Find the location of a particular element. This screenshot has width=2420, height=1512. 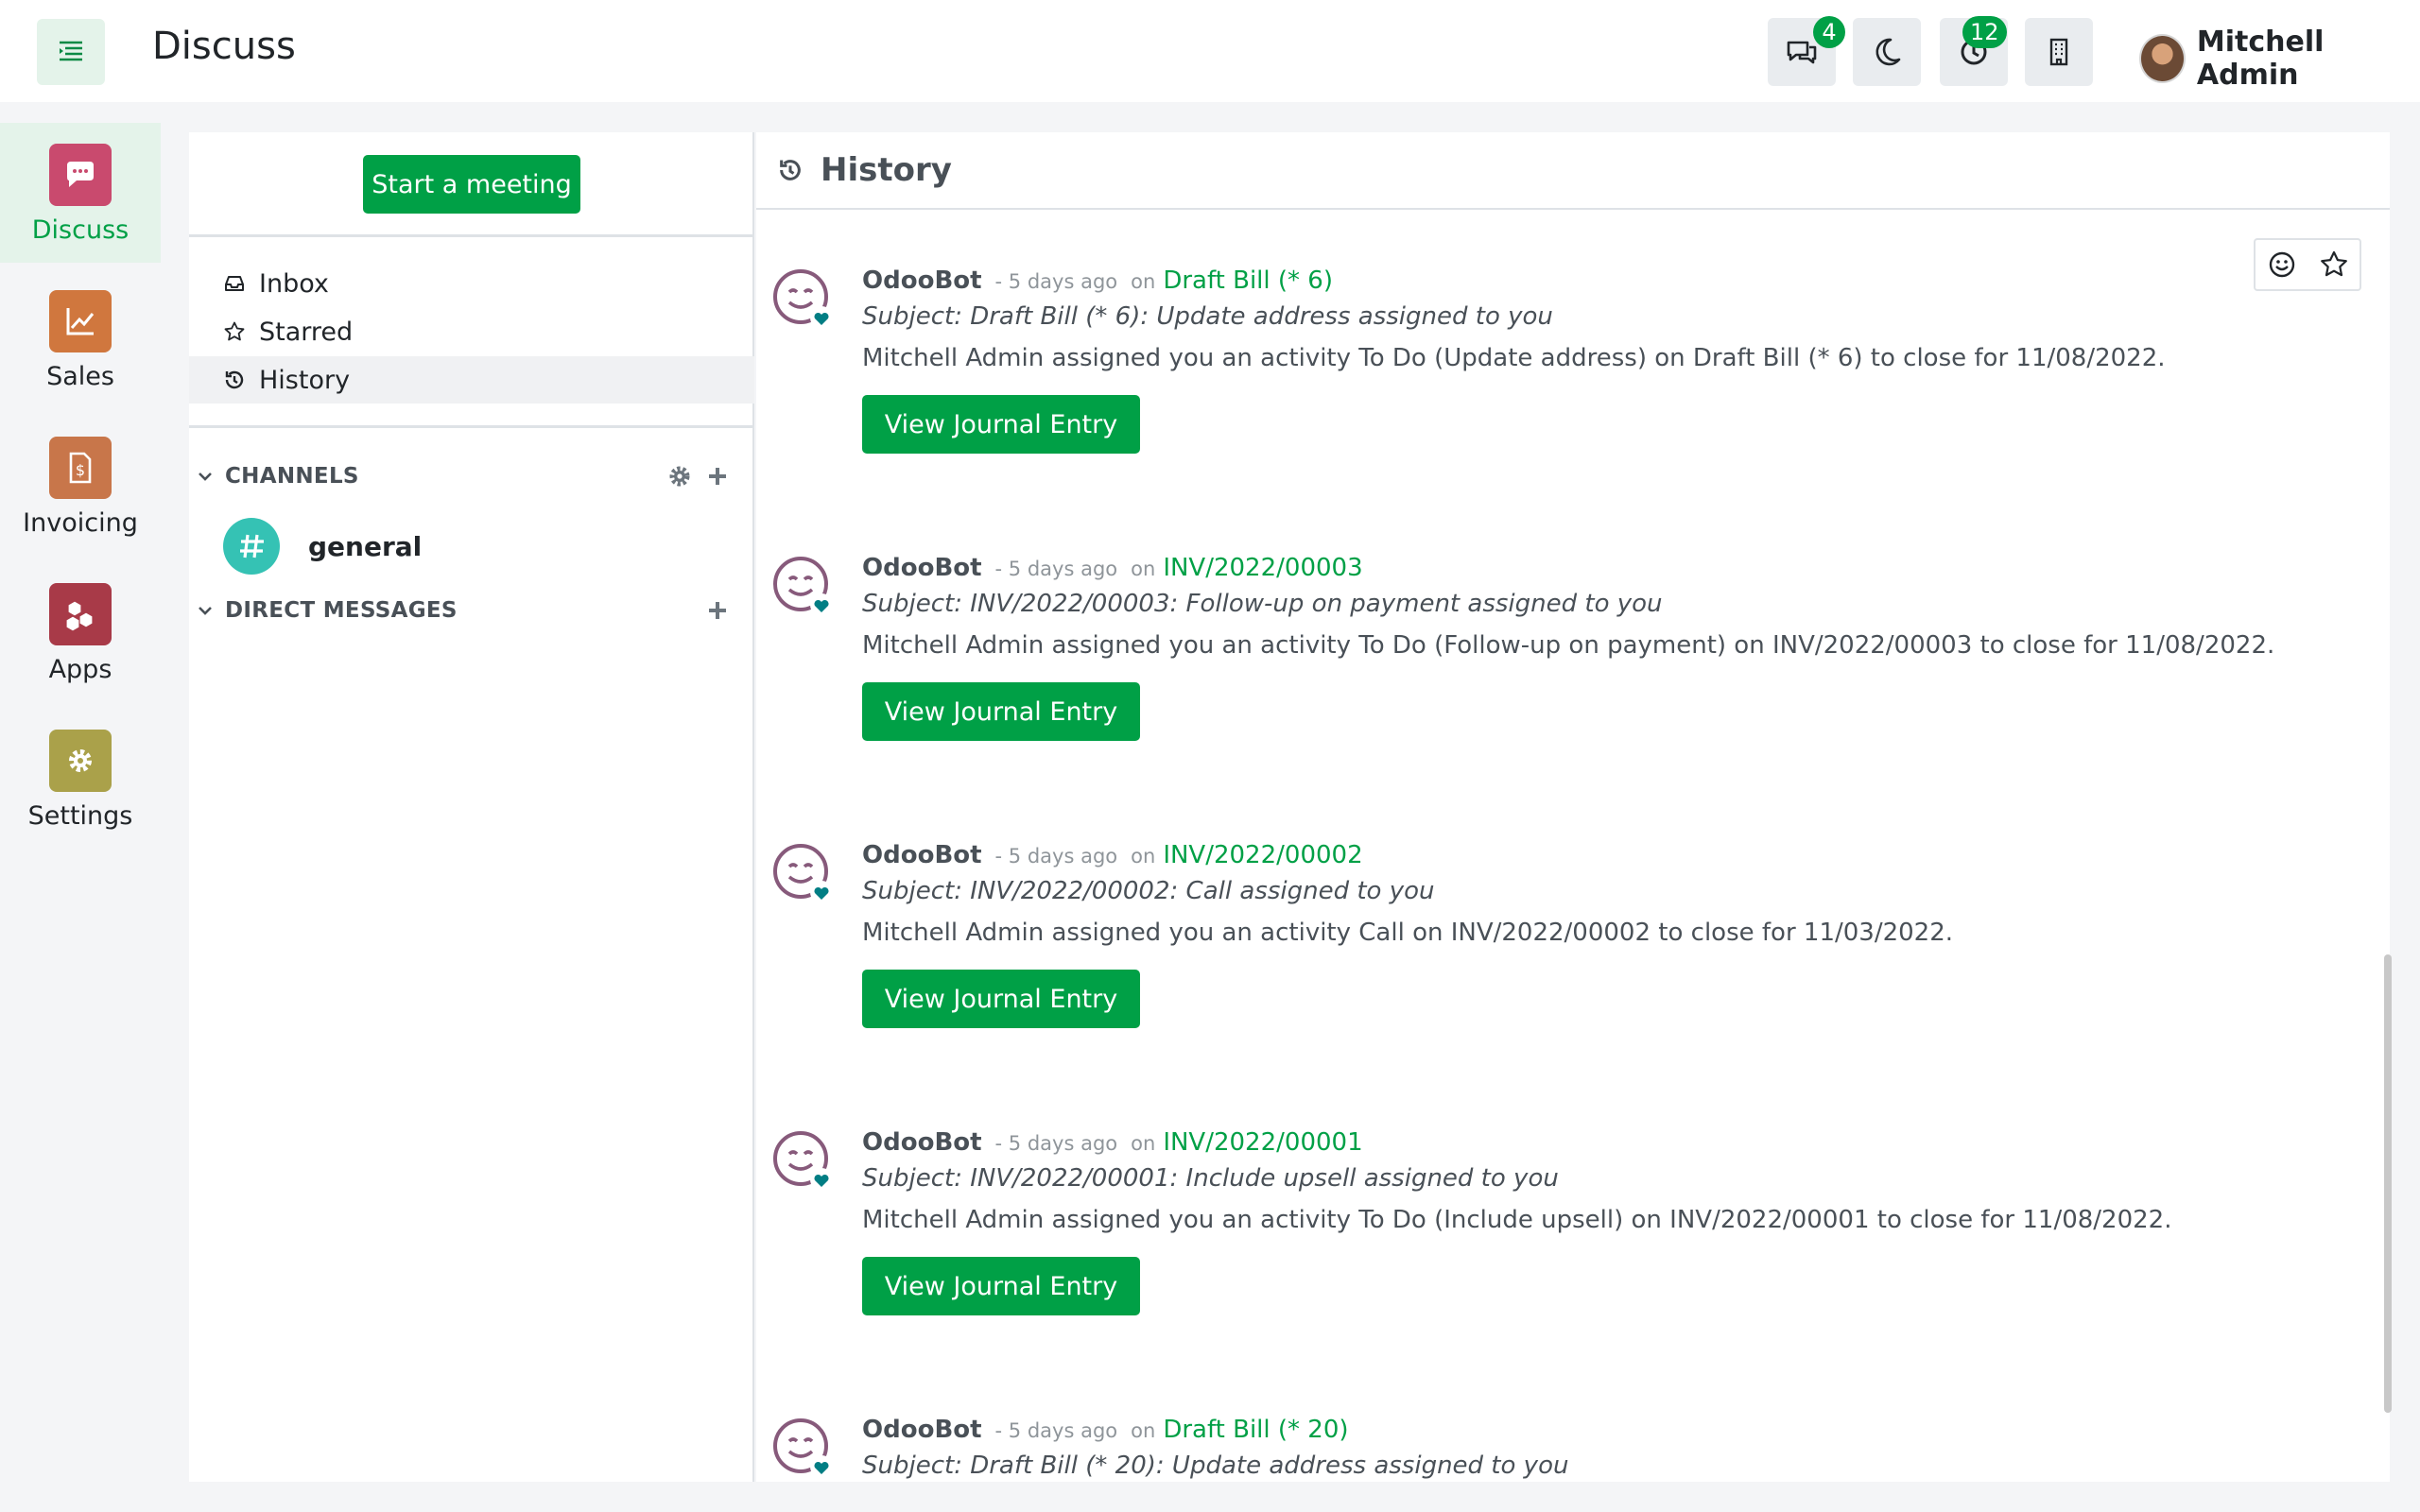

message-actions is located at coordinates (2307, 264).